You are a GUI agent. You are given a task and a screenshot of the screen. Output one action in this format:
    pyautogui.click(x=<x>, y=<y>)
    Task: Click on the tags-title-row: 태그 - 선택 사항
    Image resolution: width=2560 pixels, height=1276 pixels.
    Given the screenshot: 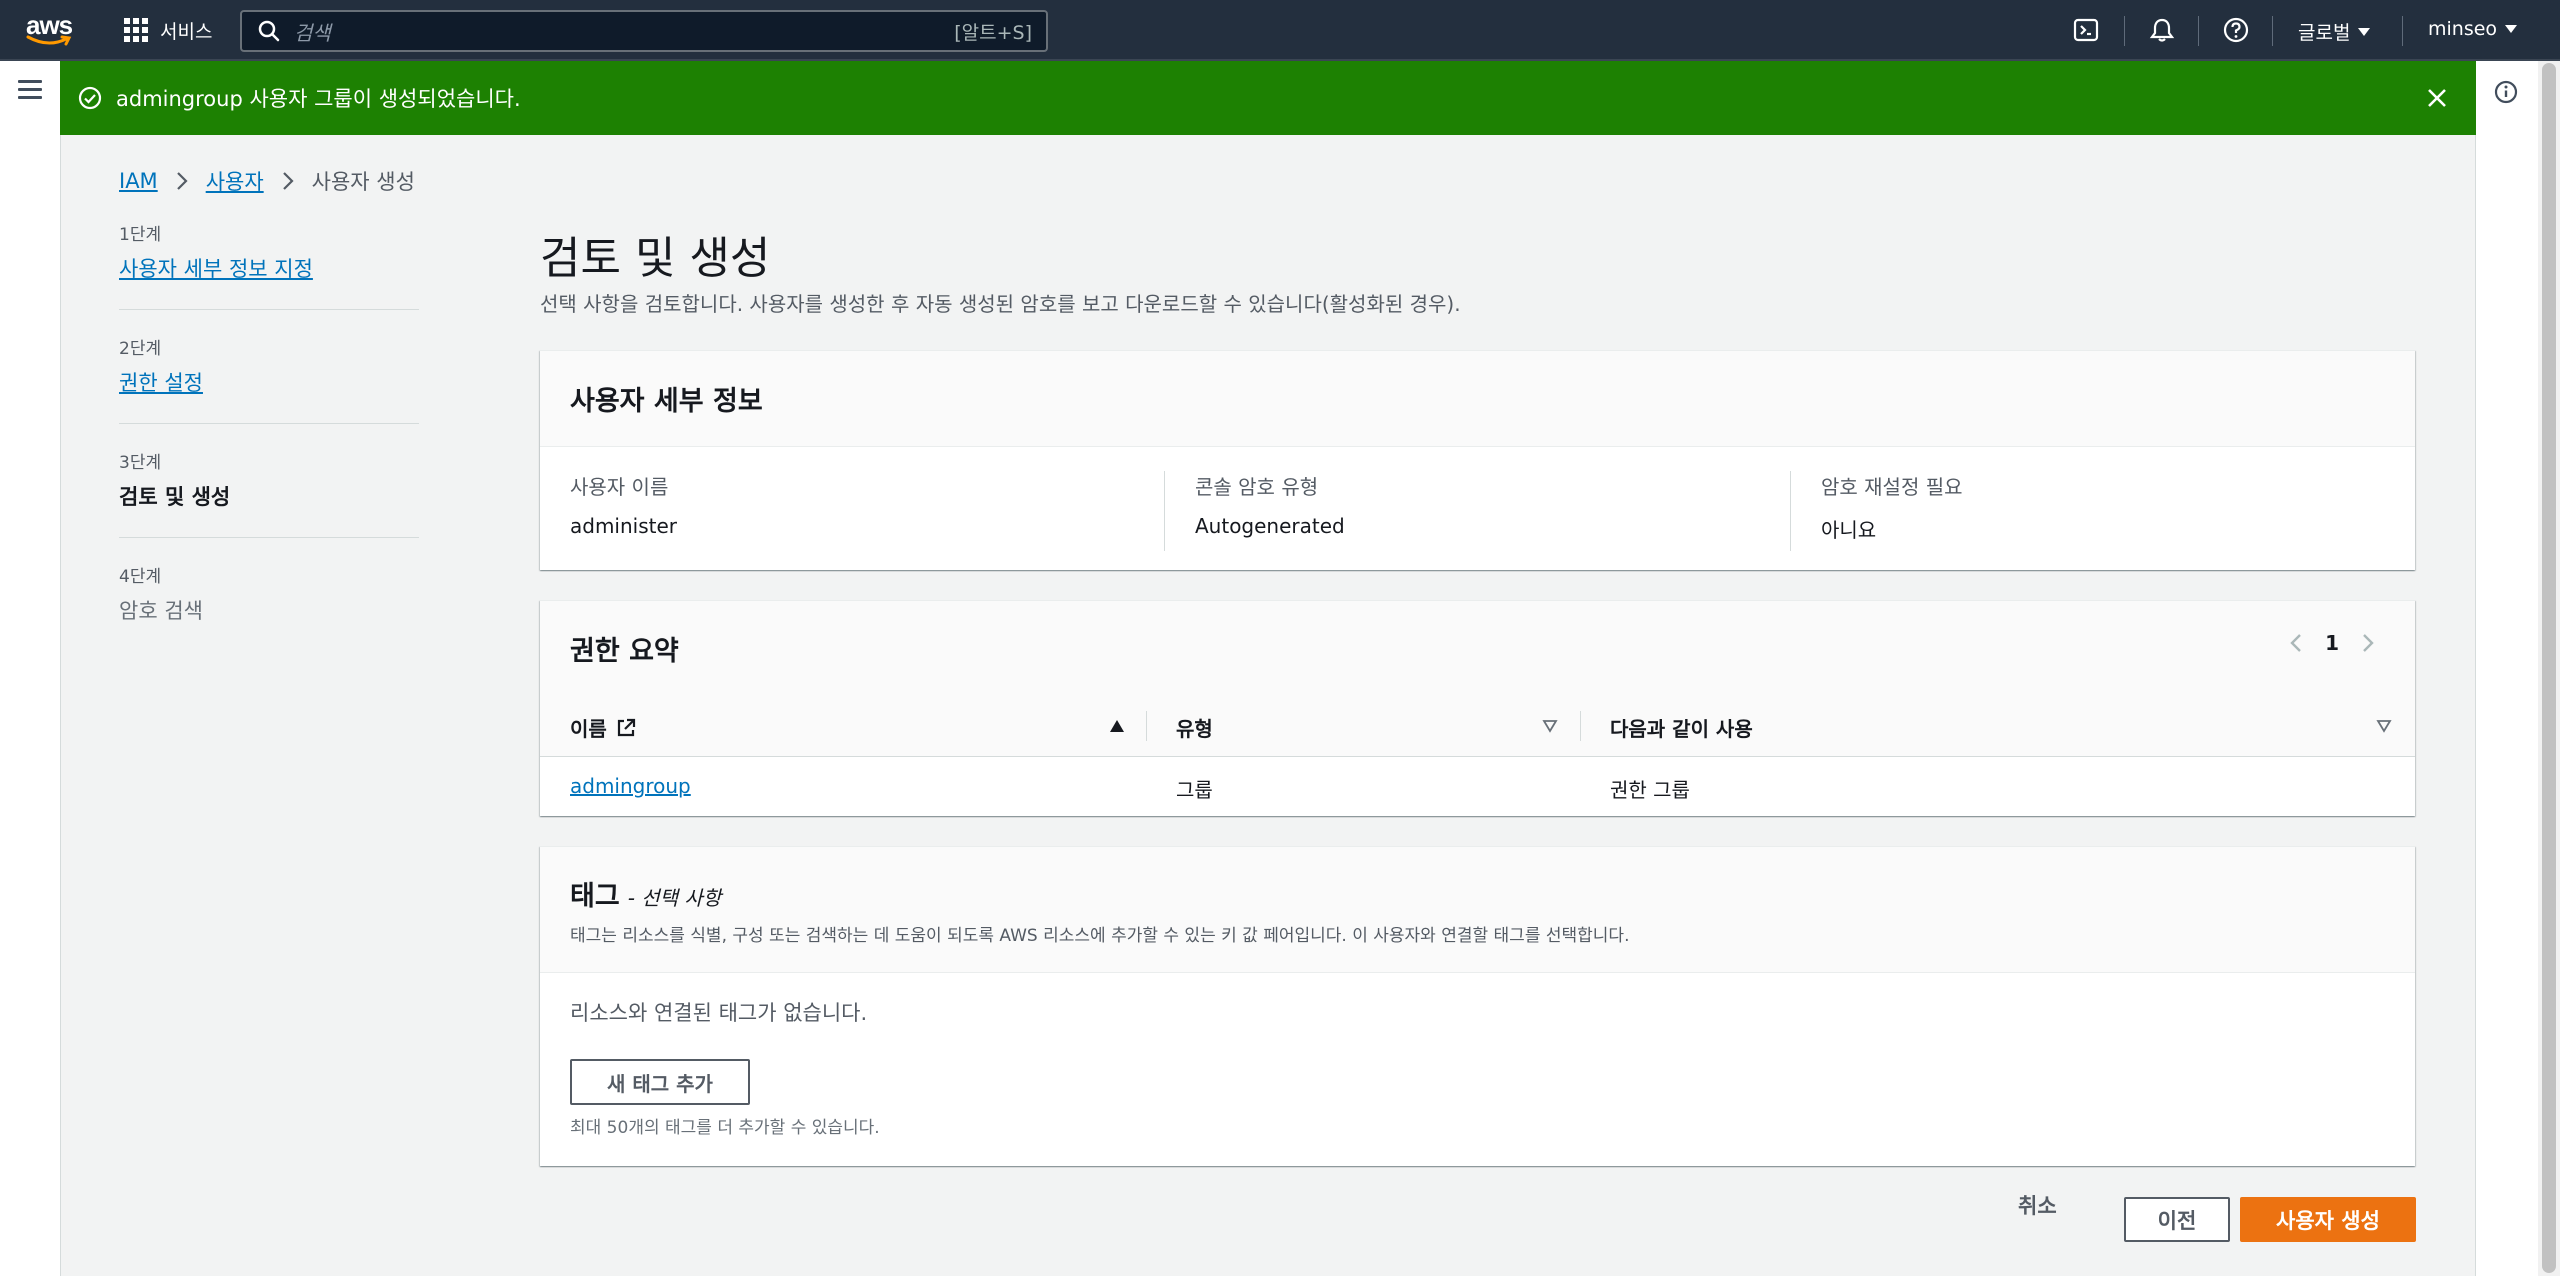 What is the action you would take?
    pyautogui.click(x=645, y=893)
    